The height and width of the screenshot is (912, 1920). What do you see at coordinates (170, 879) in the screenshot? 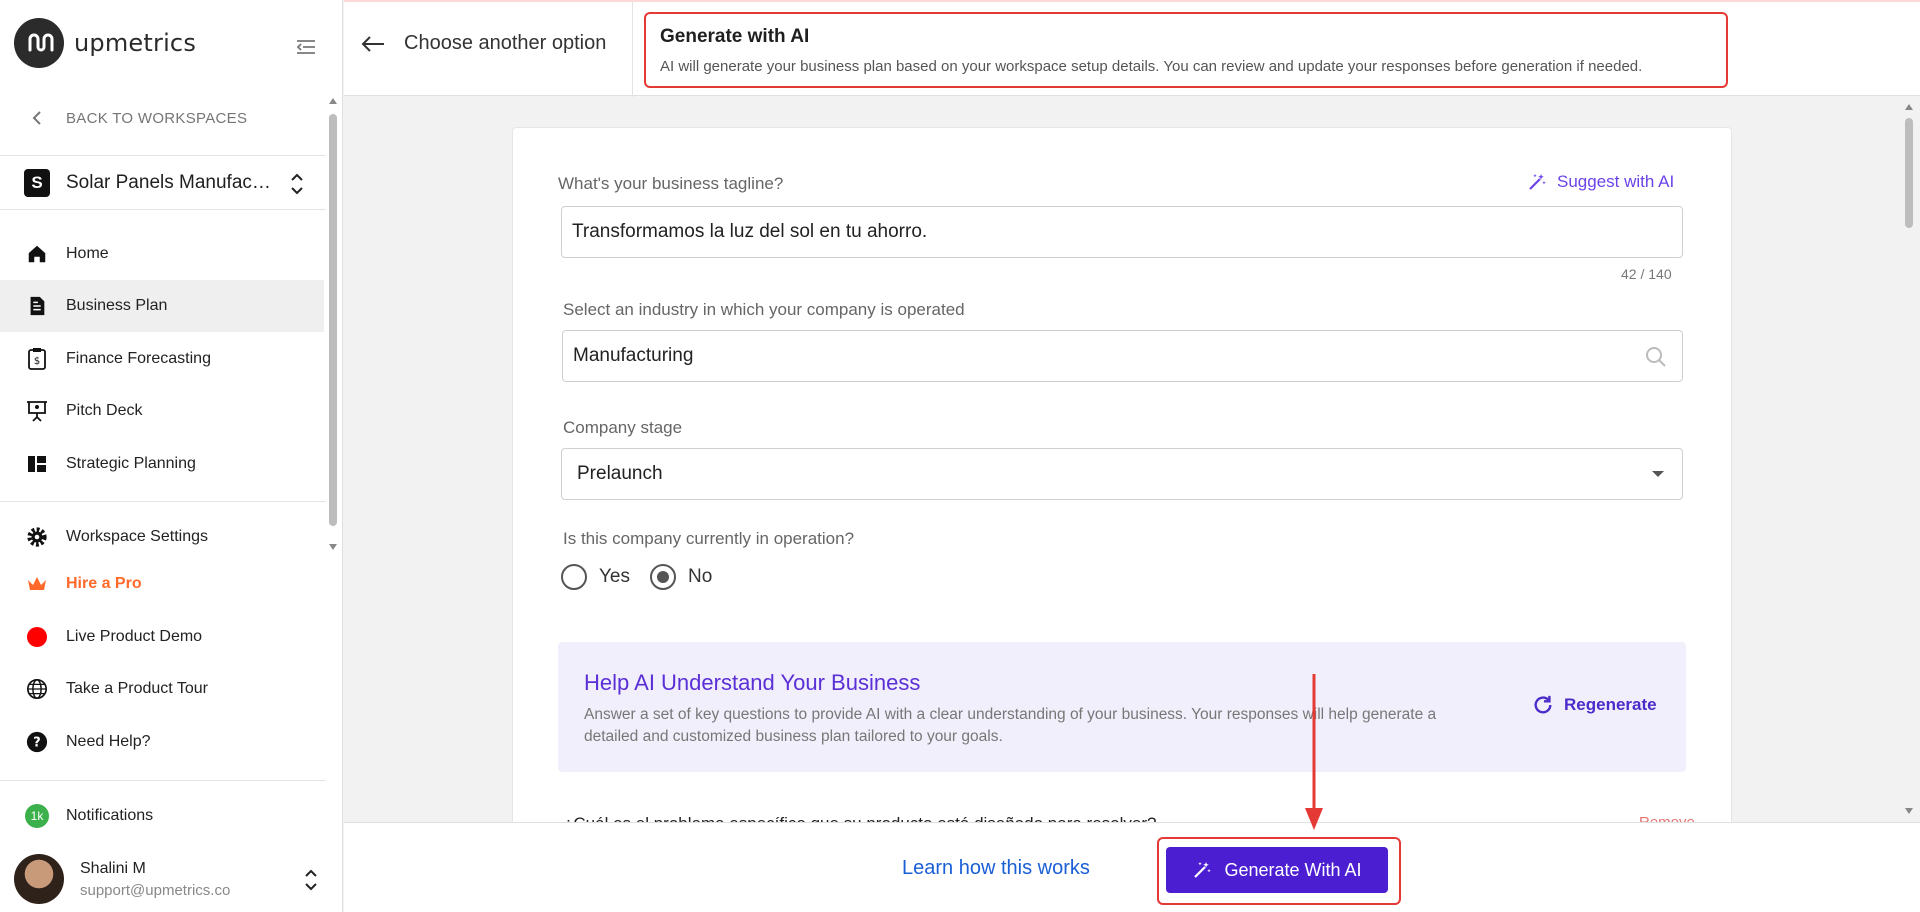
I see `user-profile: Shalini M support@upmetrics.co` at bounding box center [170, 879].